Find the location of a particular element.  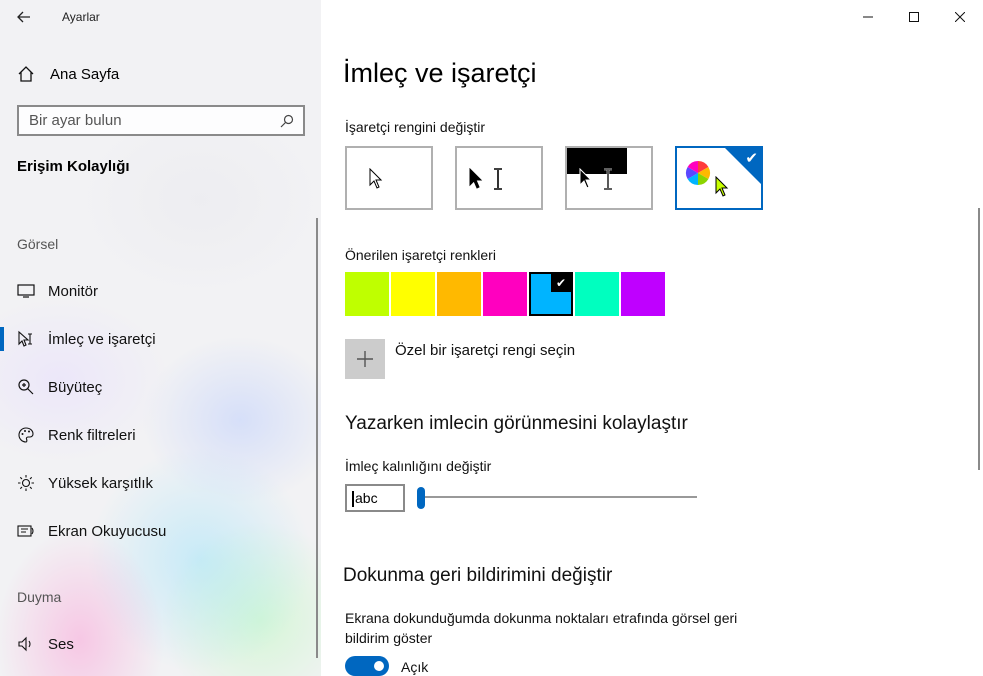

custom-color-button is located at coordinates (365, 359).